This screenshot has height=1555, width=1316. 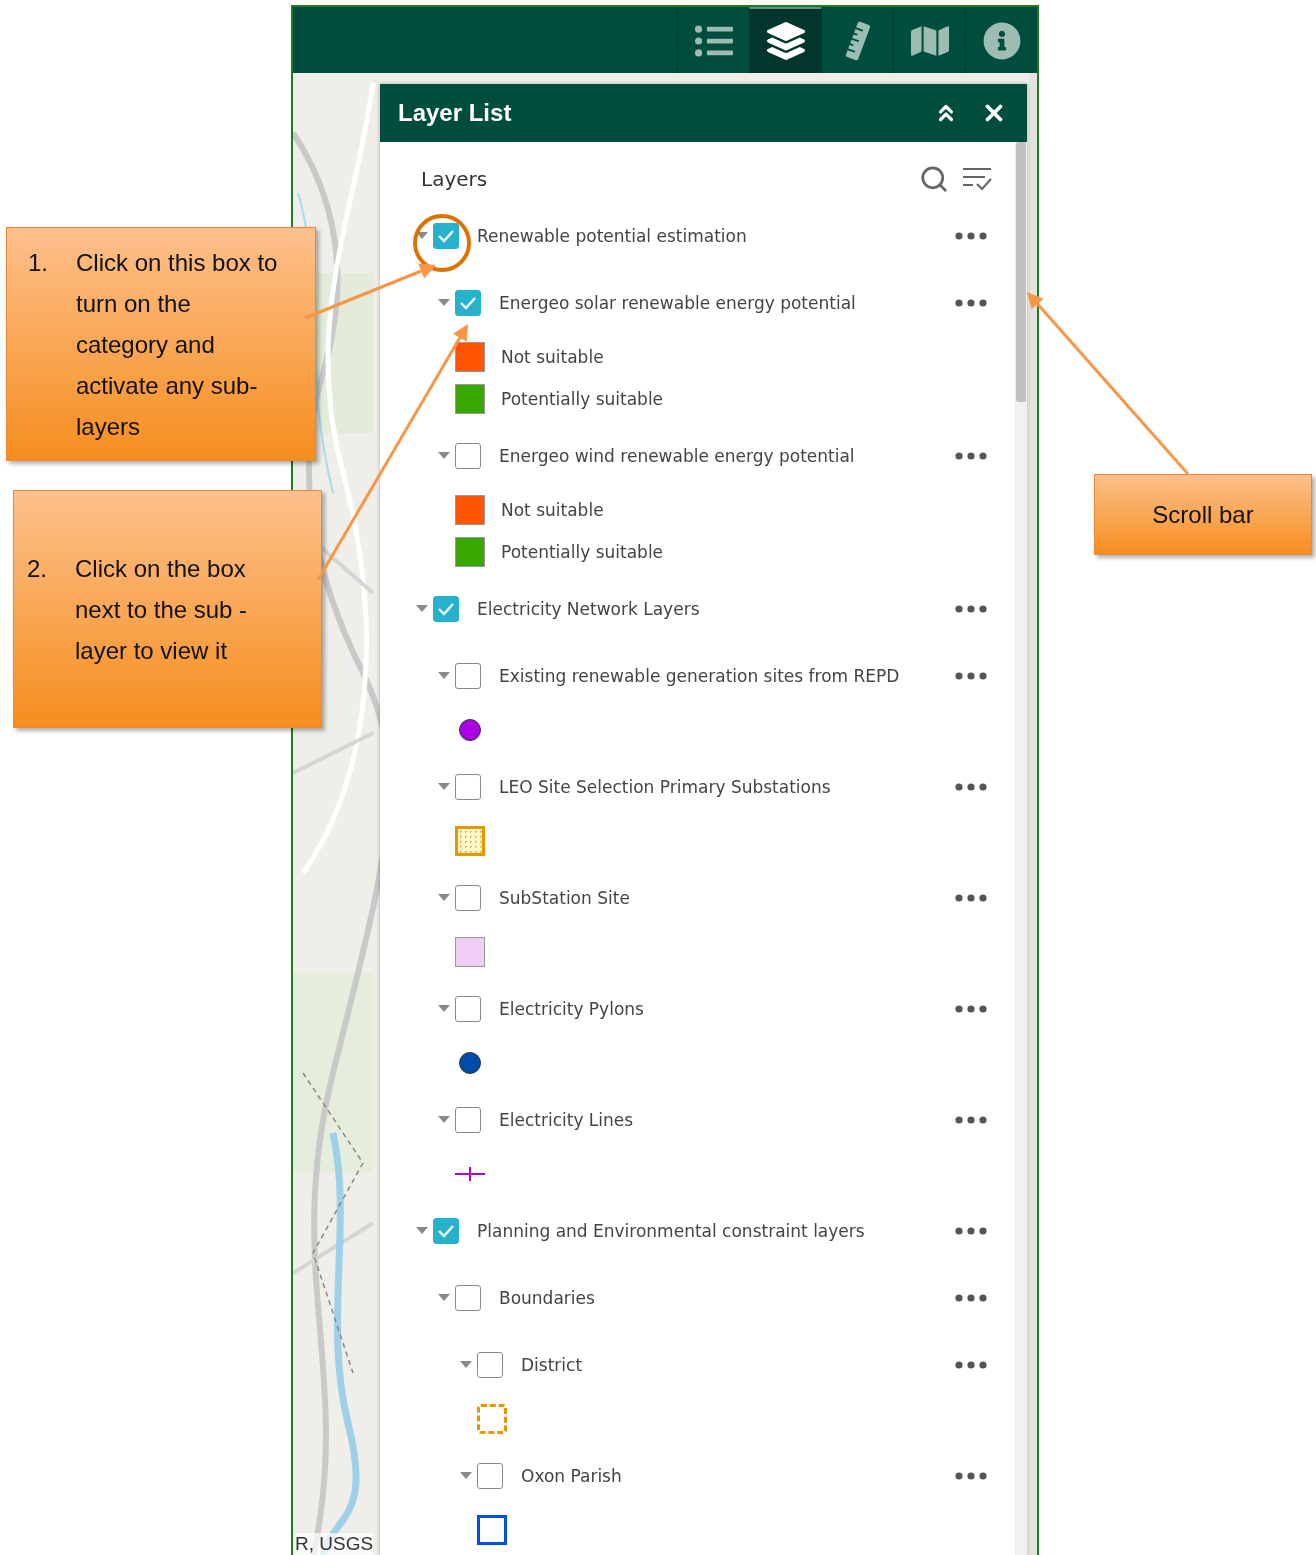 I want to click on section-heading: Layers, so click(x=455, y=179).